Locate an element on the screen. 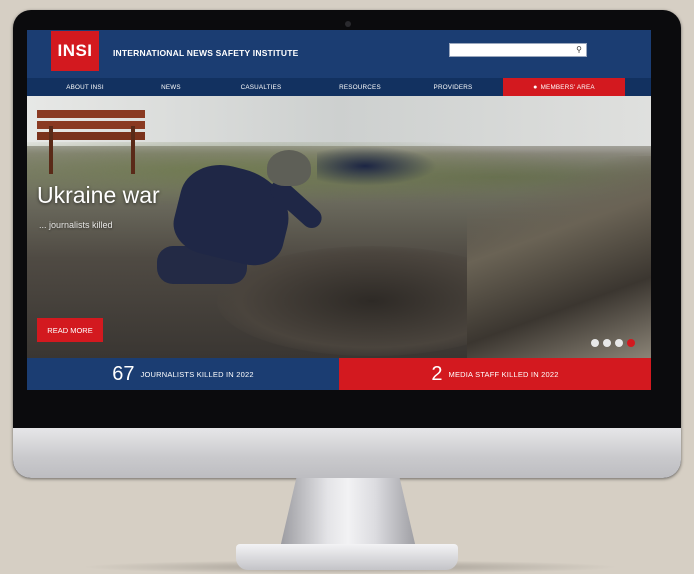 The image size is (694, 574). camera is located at coordinates (348, 24).